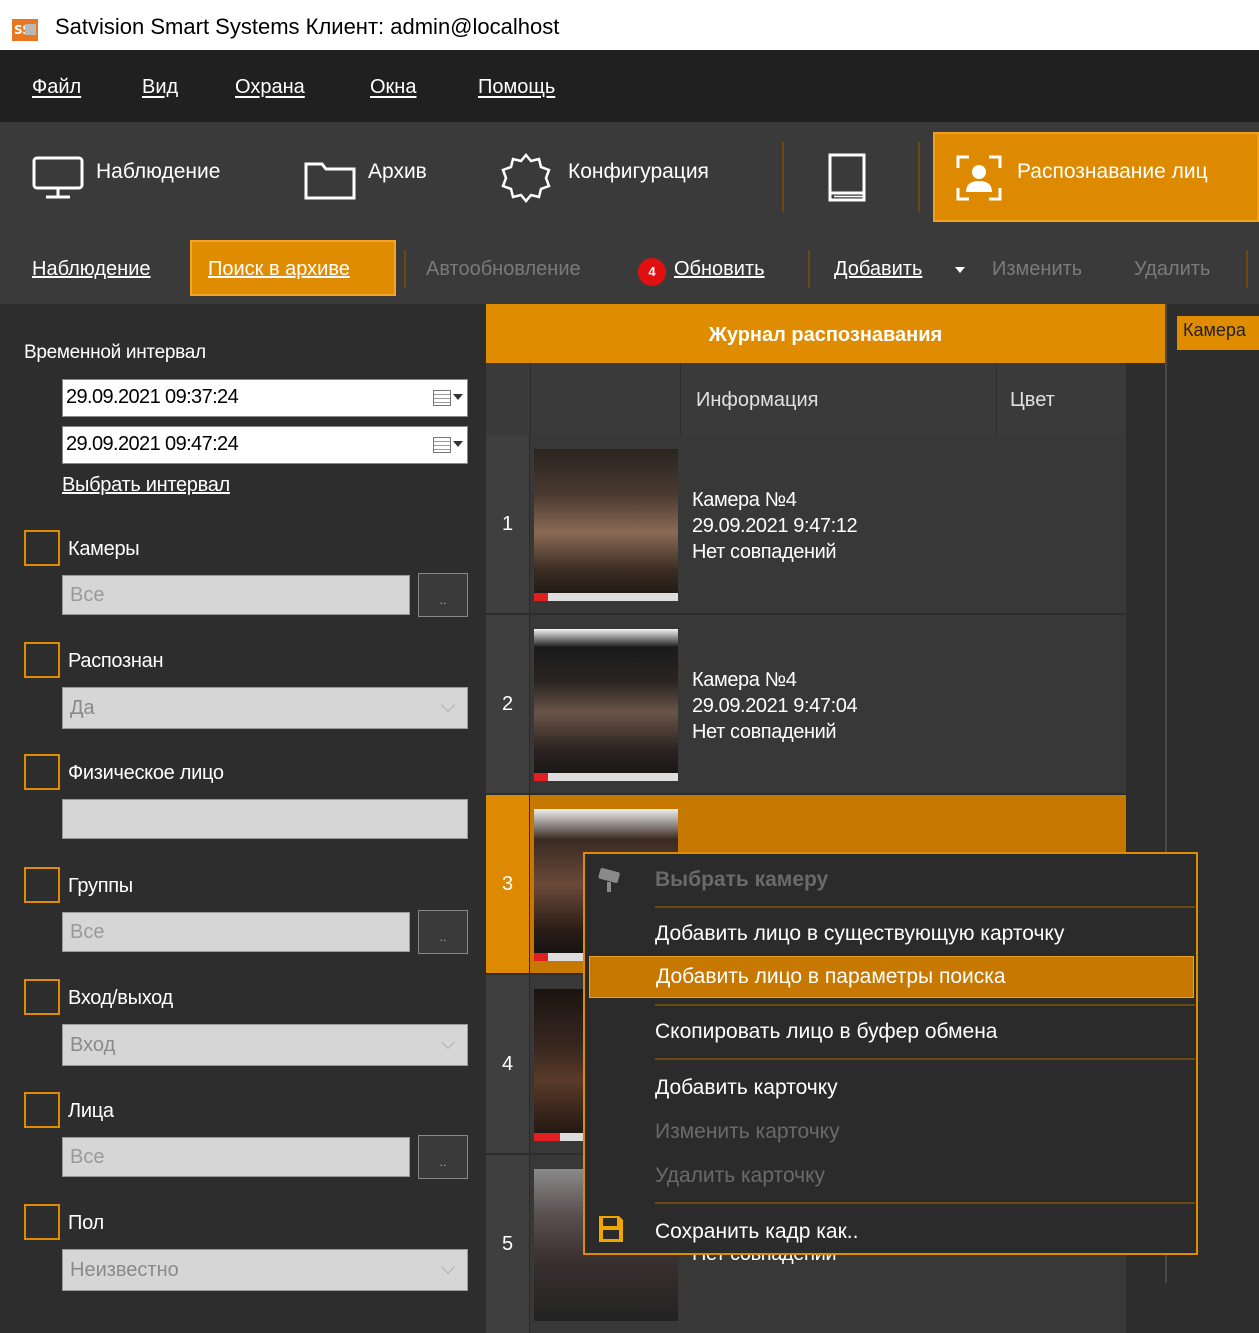 This screenshot has width=1259, height=1333. Describe the element at coordinates (859, 934) in the screenshot. I see `menu-item-add-to-existing-card: Добавить лицо в существующую карточку` at that location.